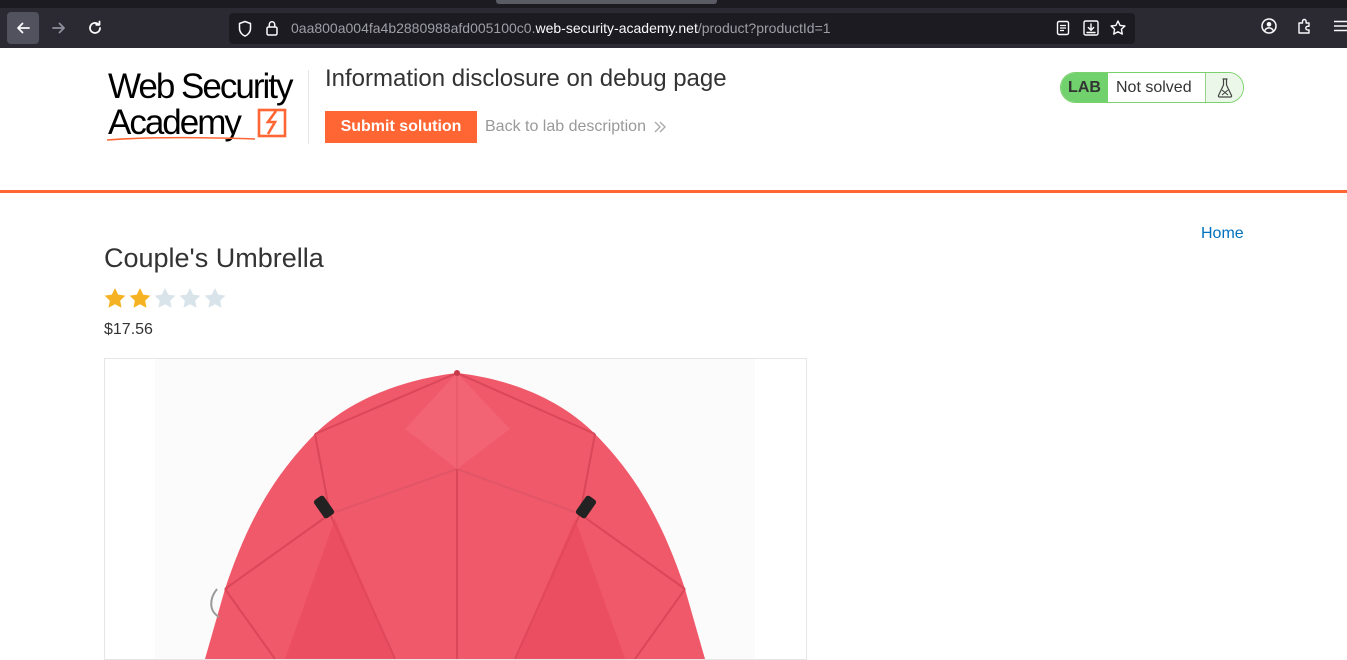 Image resolution: width=1347 pixels, height=660 pixels. What do you see at coordinates (1157, 87) in the screenshot?
I see `lab-status-text: Not solved` at bounding box center [1157, 87].